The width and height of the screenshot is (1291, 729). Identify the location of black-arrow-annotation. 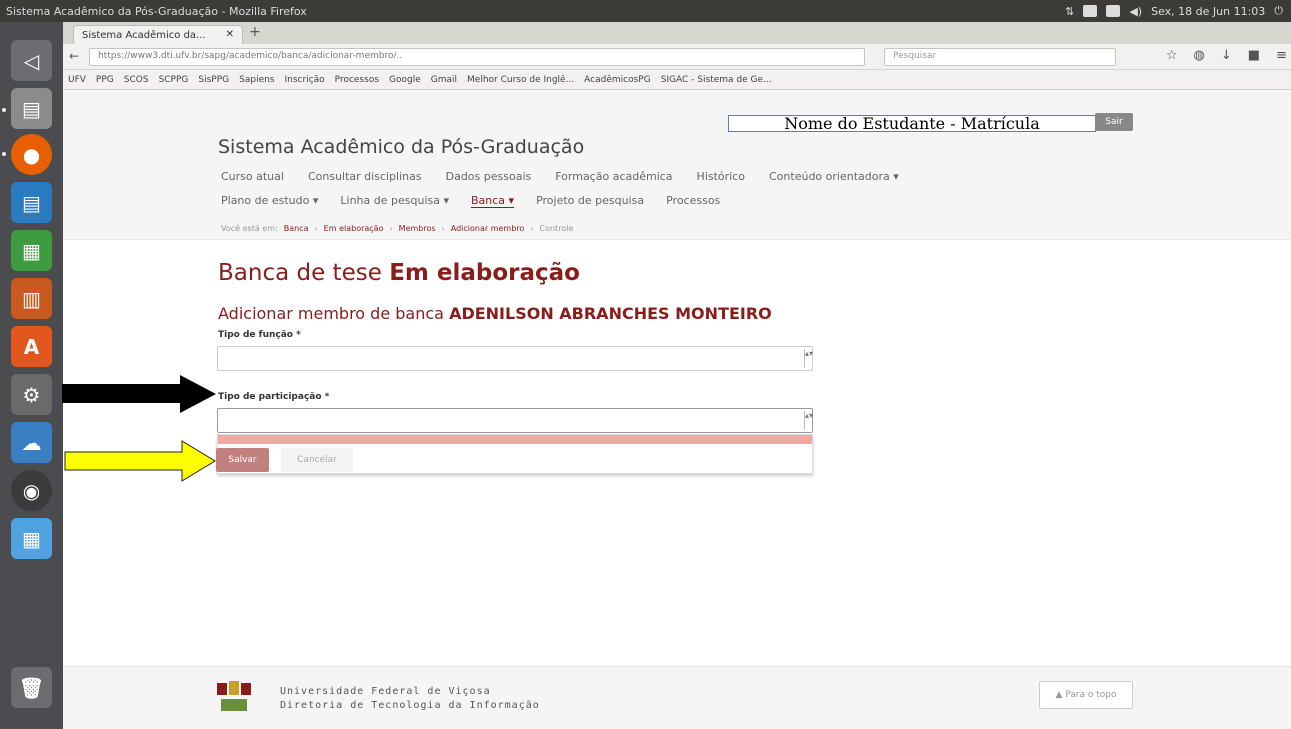
(139, 394).